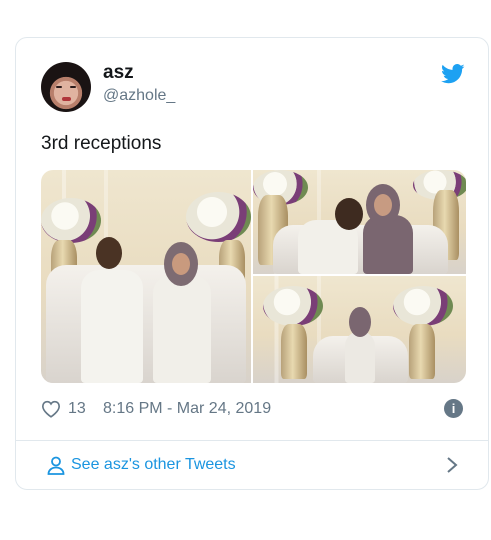 This screenshot has height=540, width=491. What do you see at coordinates (51, 409) in the screenshot?
I see `heart-outline-icon` at bounding box center [51, 409].